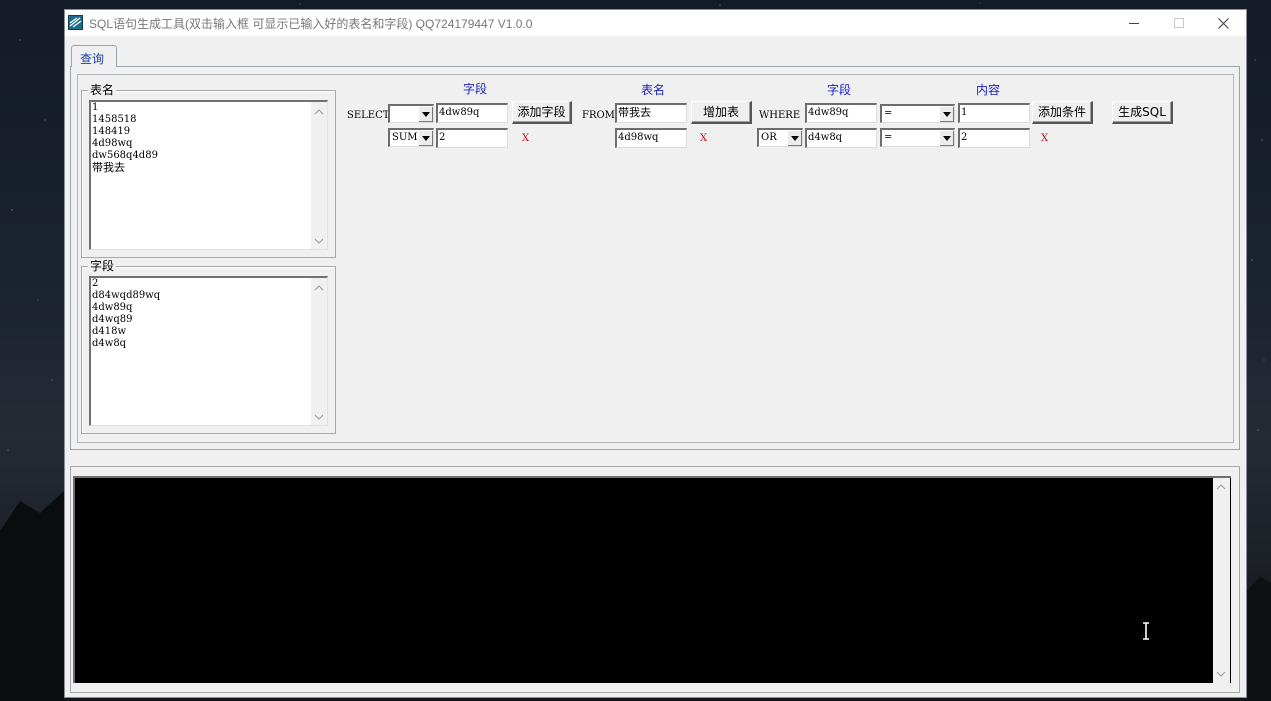 Image resolution: width=1271 pixels, height=701 pixels. Describe the element at coordinates (472, 138) in the screenshot. I see `select-field-input: 2` at that location.